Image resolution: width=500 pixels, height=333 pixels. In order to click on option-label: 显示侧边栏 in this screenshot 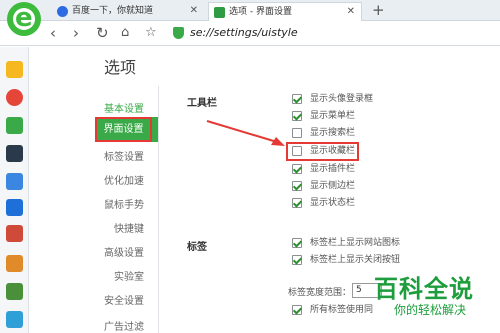, I will do `click(333, 186)`.